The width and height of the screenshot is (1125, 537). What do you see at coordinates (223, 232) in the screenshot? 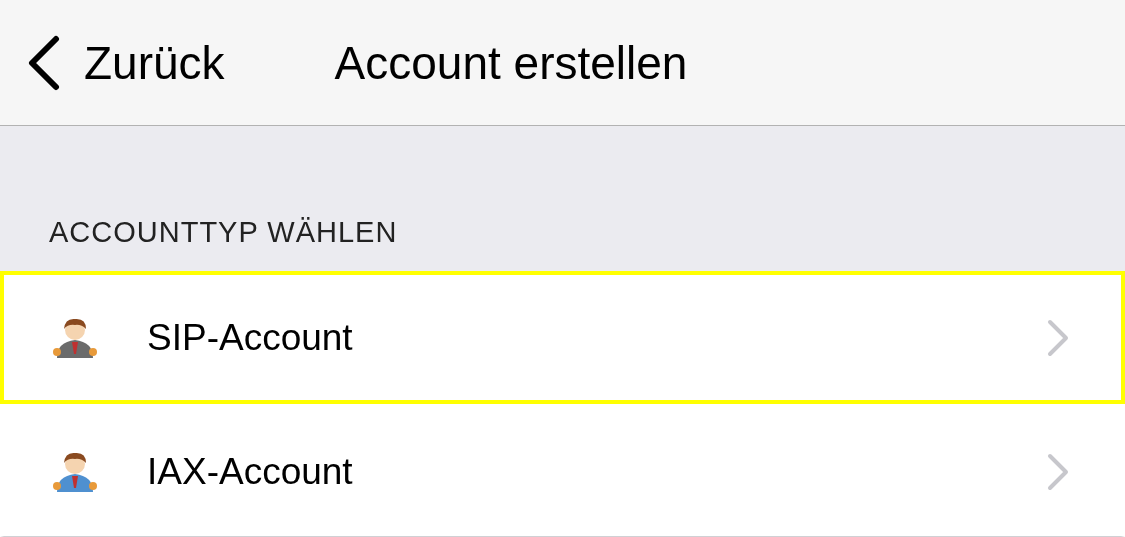
I see `section-header: ACCOUNTTYP WÄHLEN` at bounding box center [223, 232].